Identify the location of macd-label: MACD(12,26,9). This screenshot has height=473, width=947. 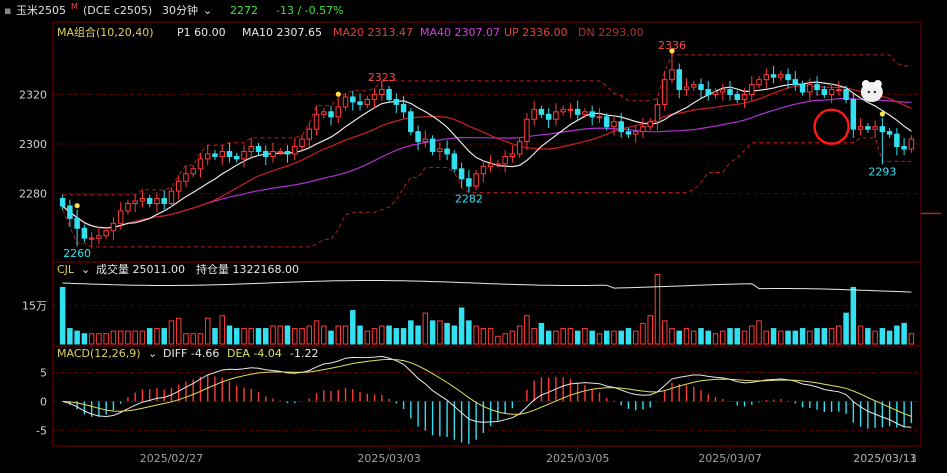
(99, 354).